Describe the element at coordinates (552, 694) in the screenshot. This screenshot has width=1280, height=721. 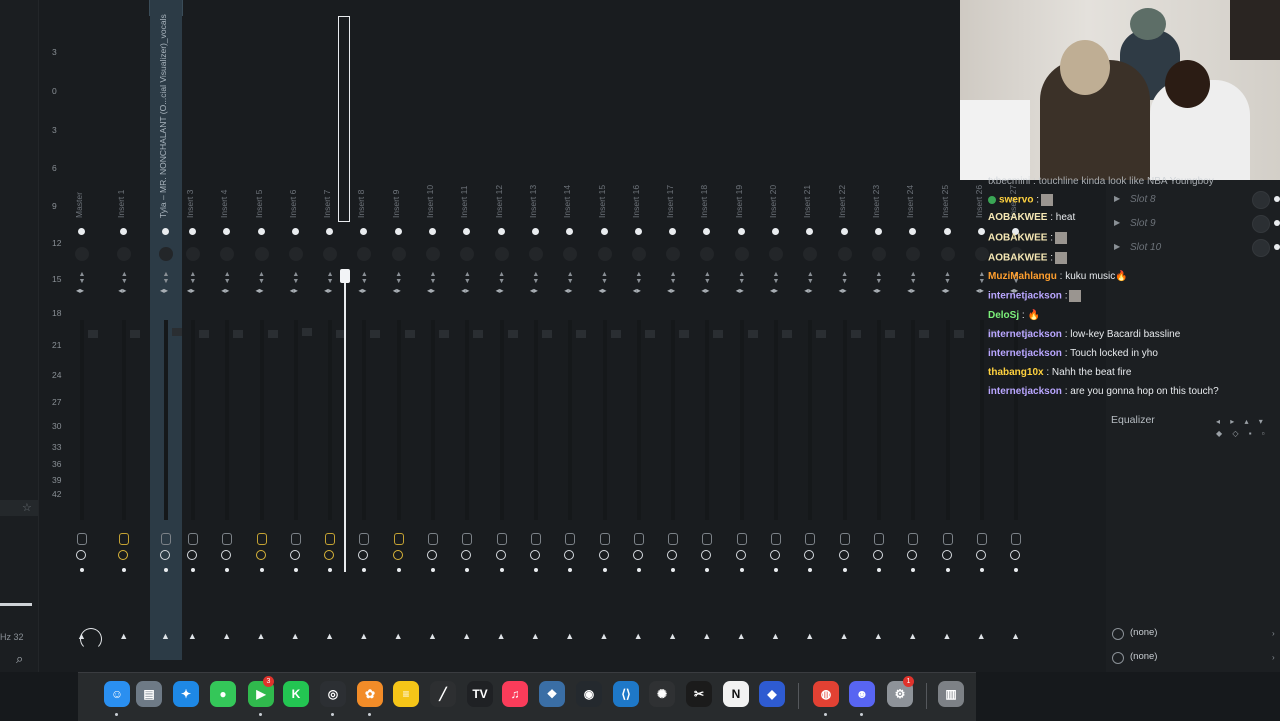
I see `davinci-icon: ❖` at that location.